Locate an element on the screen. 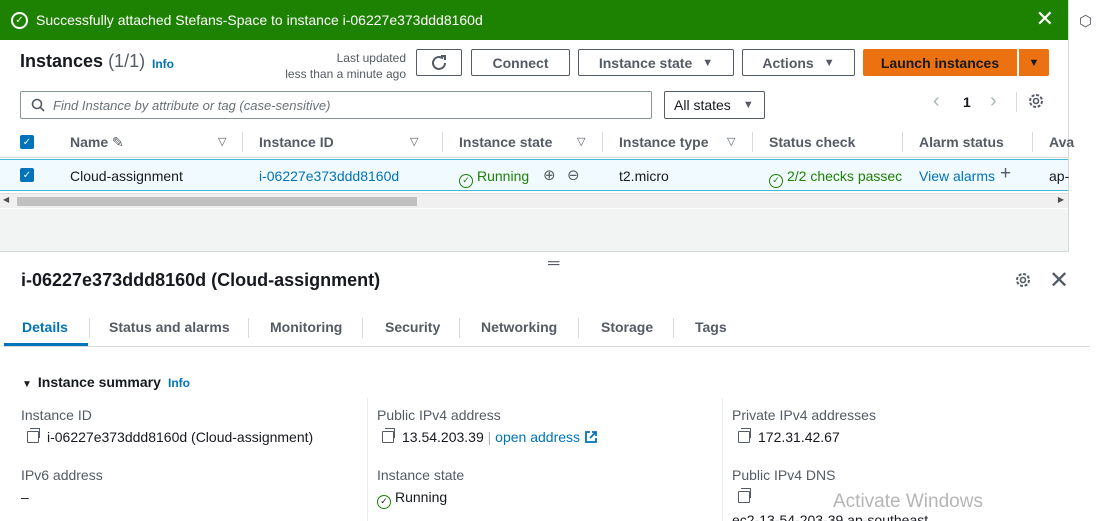 The width and height of the screenshot is (1100, 521). previous-page-icon: ‹ is located at coordinates (936, 101).